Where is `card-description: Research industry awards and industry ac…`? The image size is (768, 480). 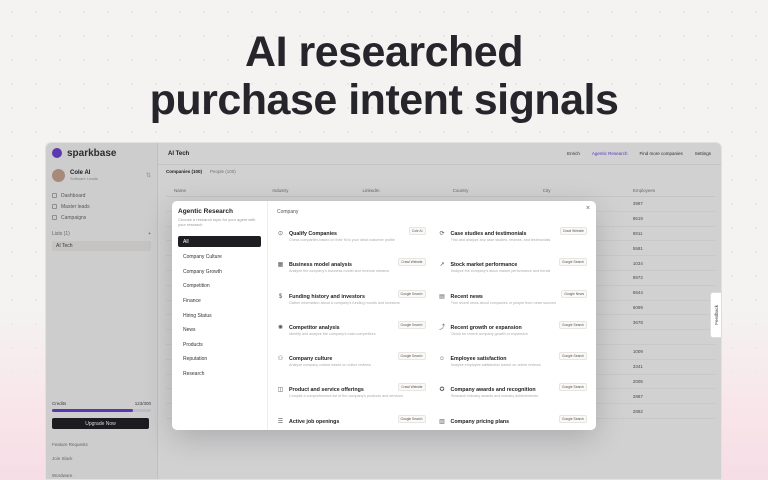 card-description: Research industry awards and industry ac… is located at coordinates (494, 396).